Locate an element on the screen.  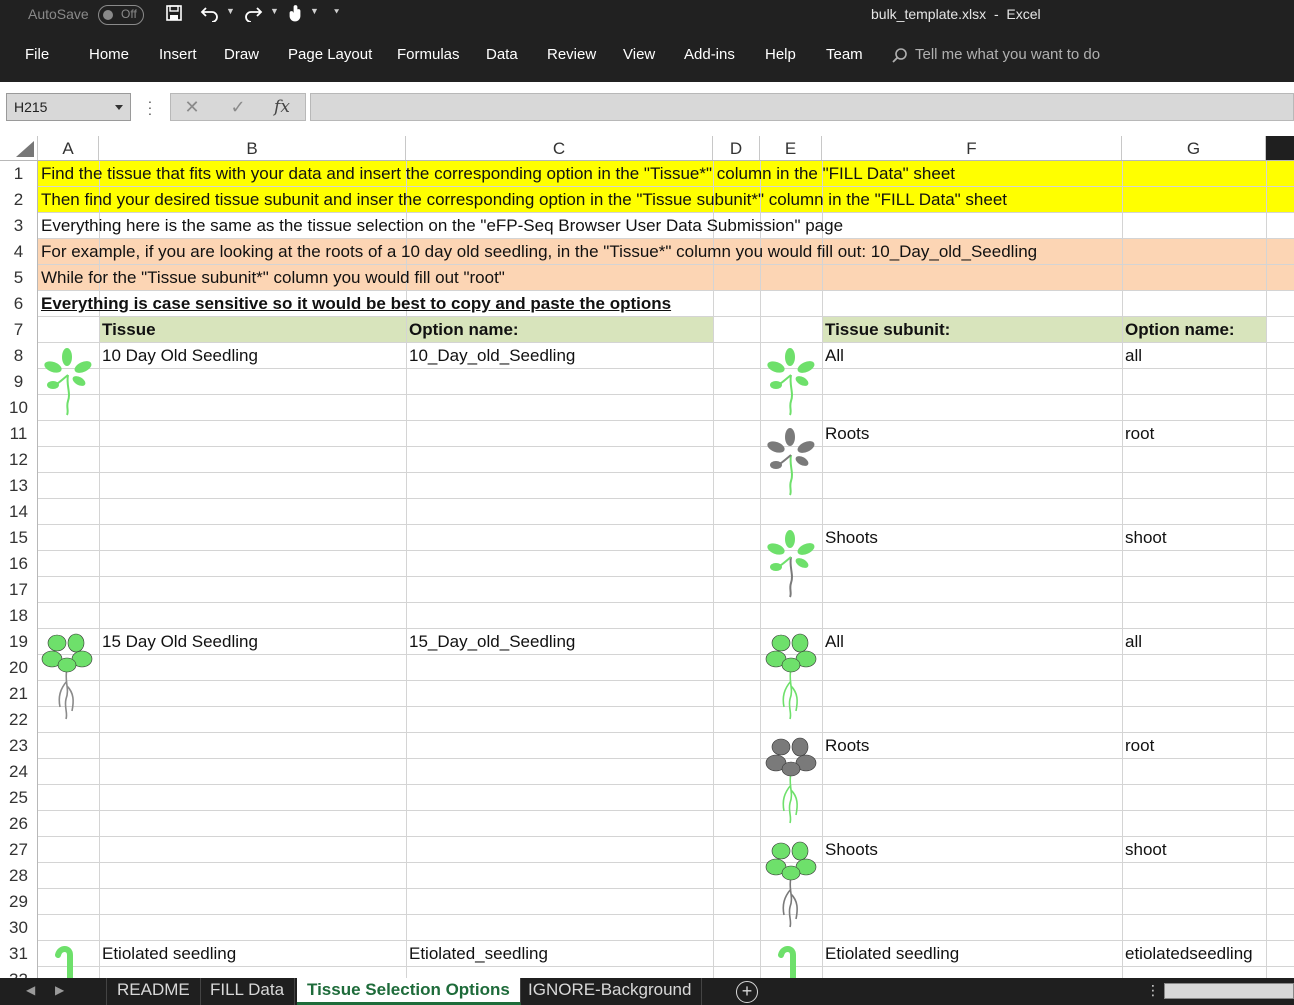
add-sheet-icon: + is located at coordinates (747, 992).